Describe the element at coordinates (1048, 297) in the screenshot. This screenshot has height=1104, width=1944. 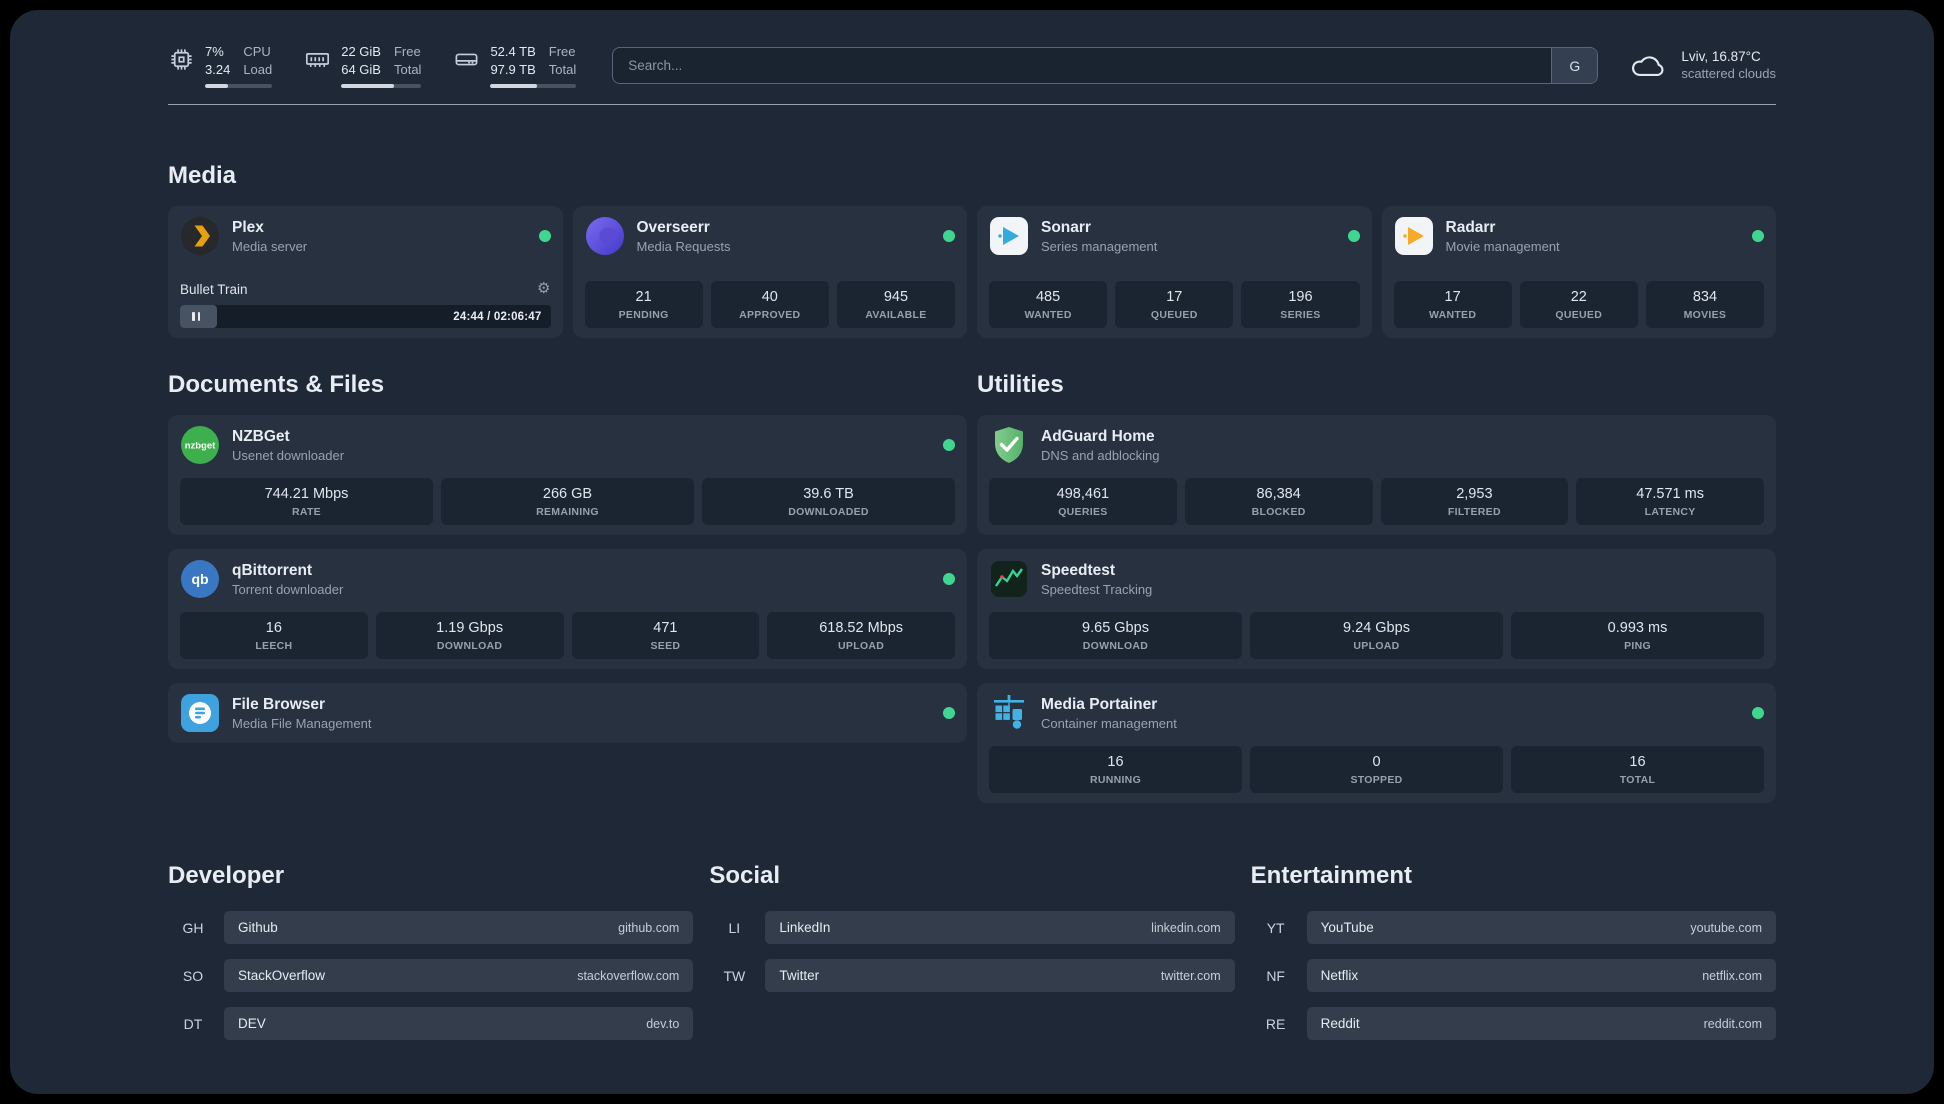
I see `stat-value: 485` at that location.